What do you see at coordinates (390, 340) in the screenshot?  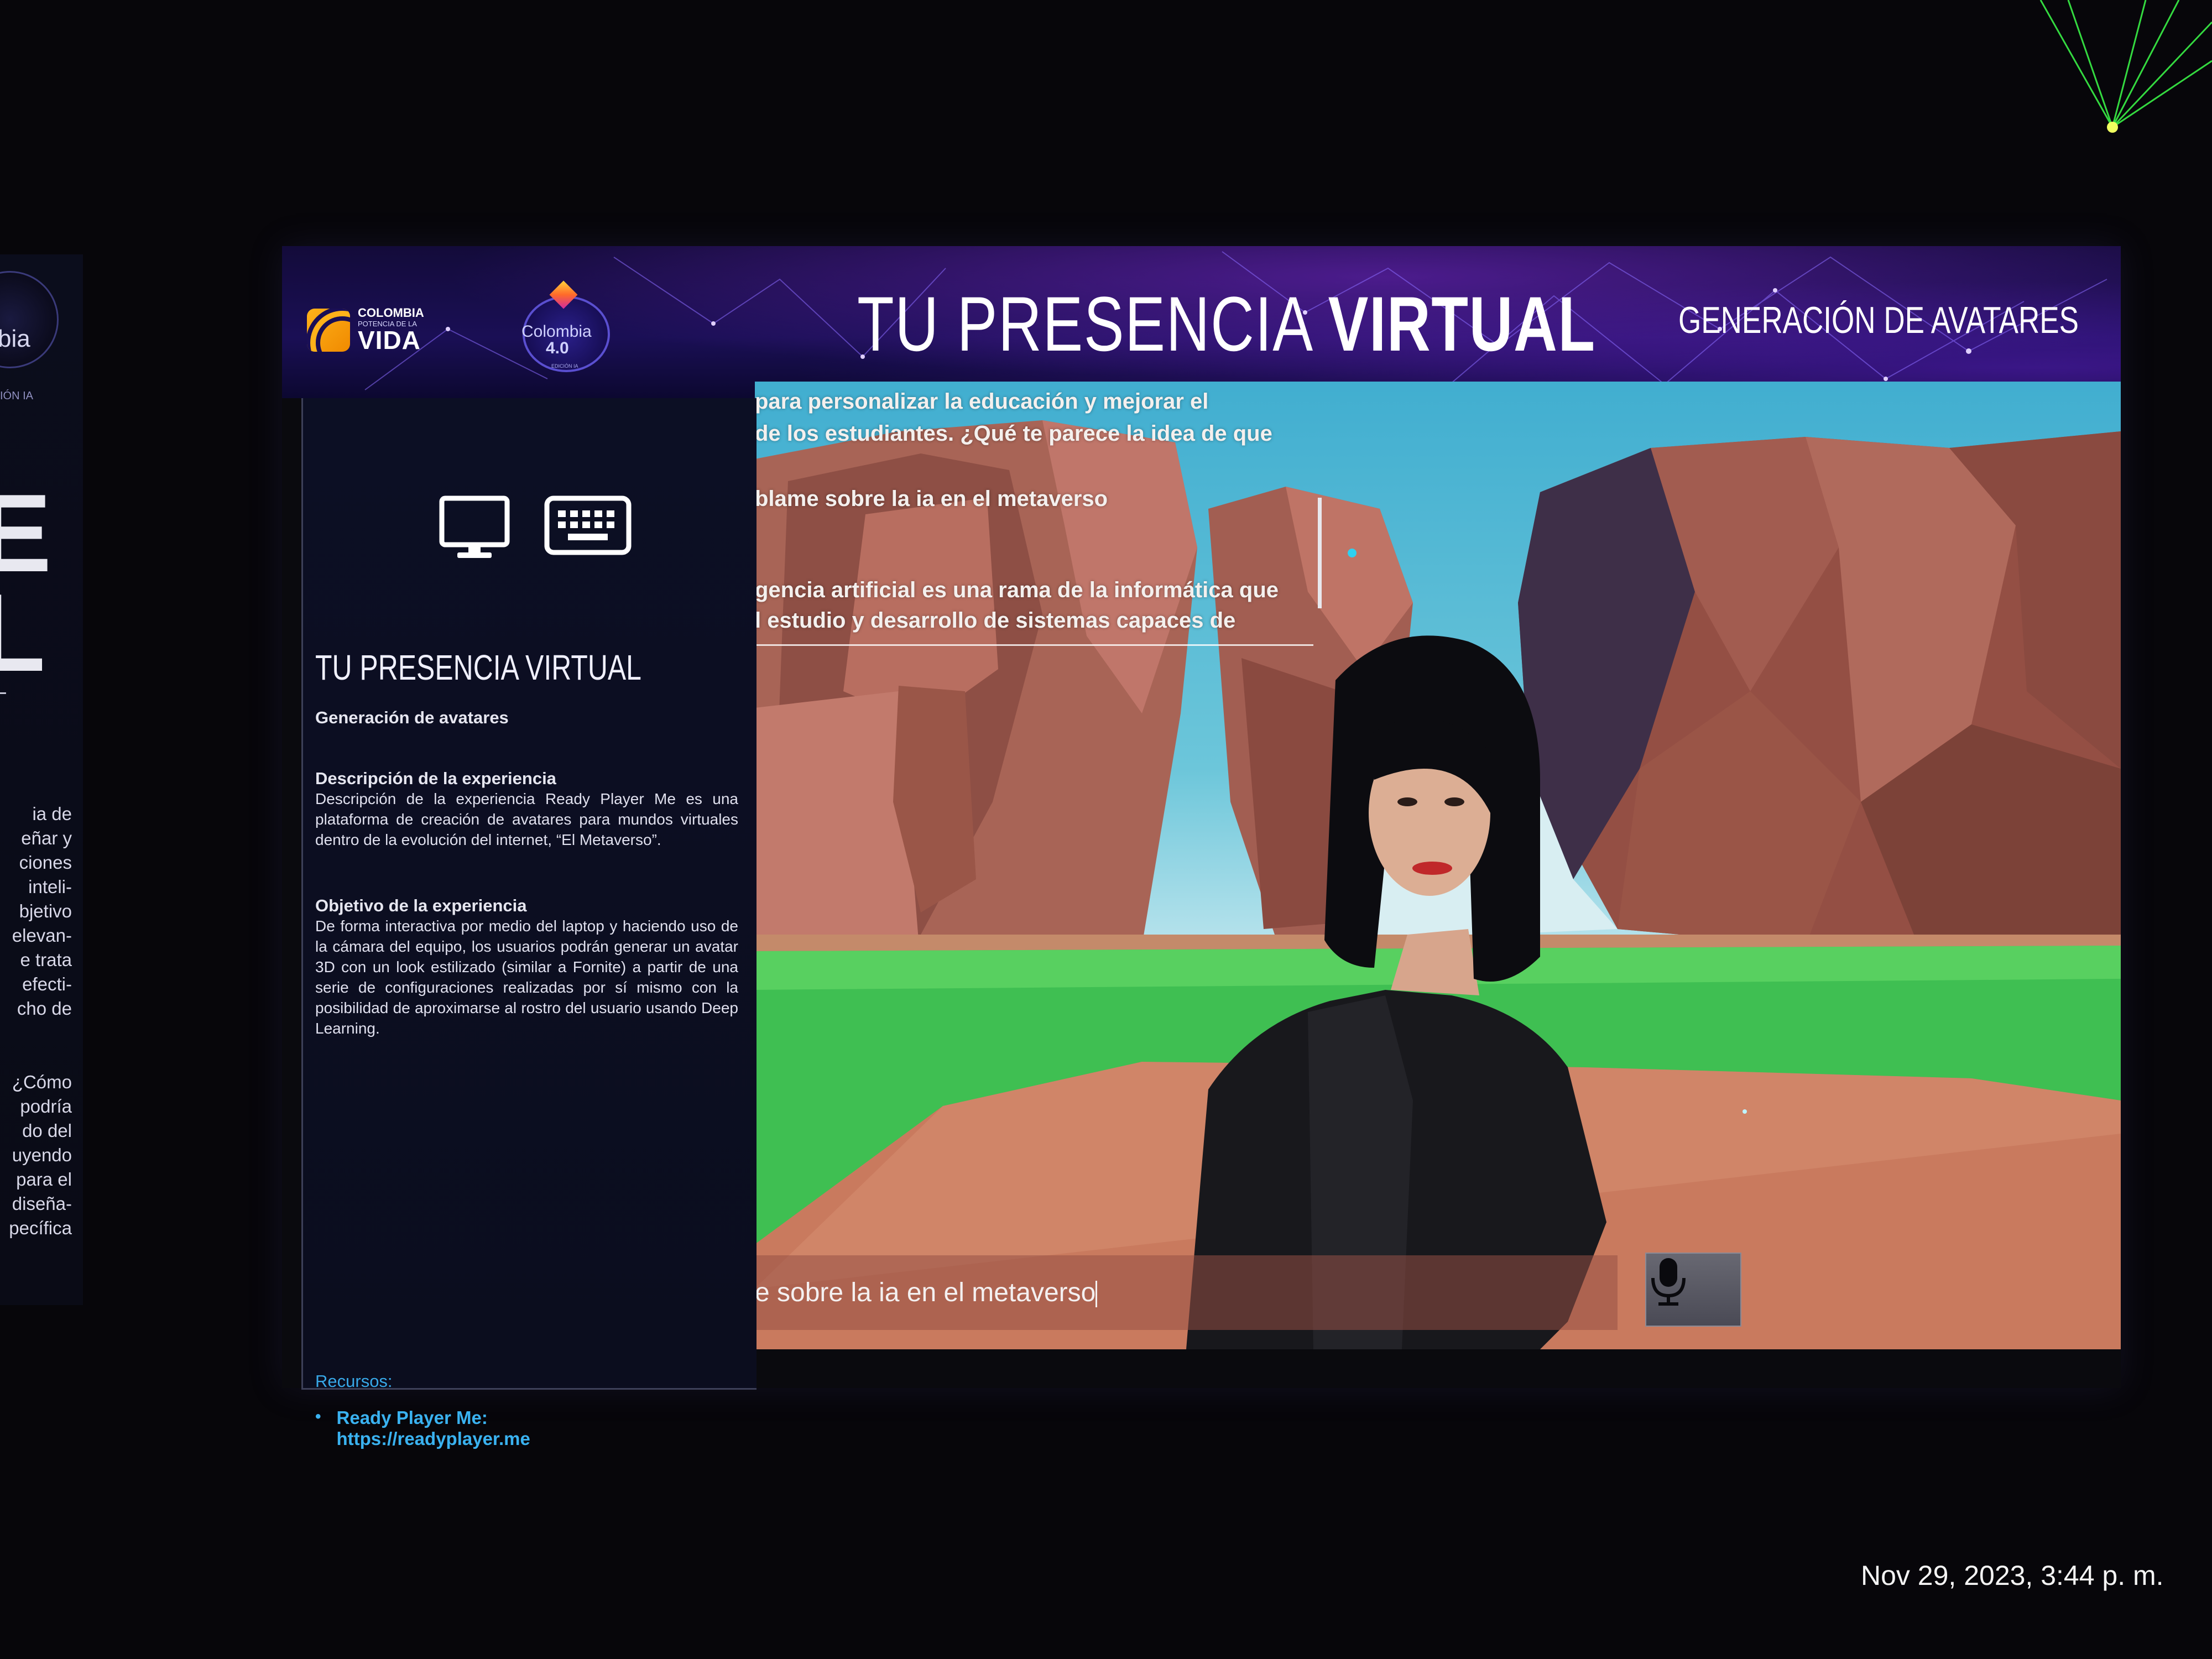 I see `brand-line-3: VIDA` at bounding box center [390, 340].